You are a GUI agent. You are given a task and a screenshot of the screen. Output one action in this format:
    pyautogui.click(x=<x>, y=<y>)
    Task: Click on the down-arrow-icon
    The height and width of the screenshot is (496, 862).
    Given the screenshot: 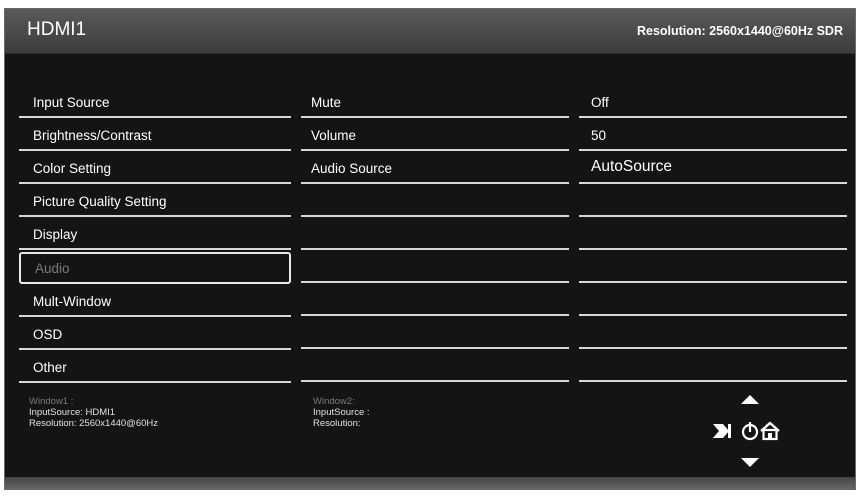 What is the action you would take?
    pyautogui.click(x=750, y=462)
    